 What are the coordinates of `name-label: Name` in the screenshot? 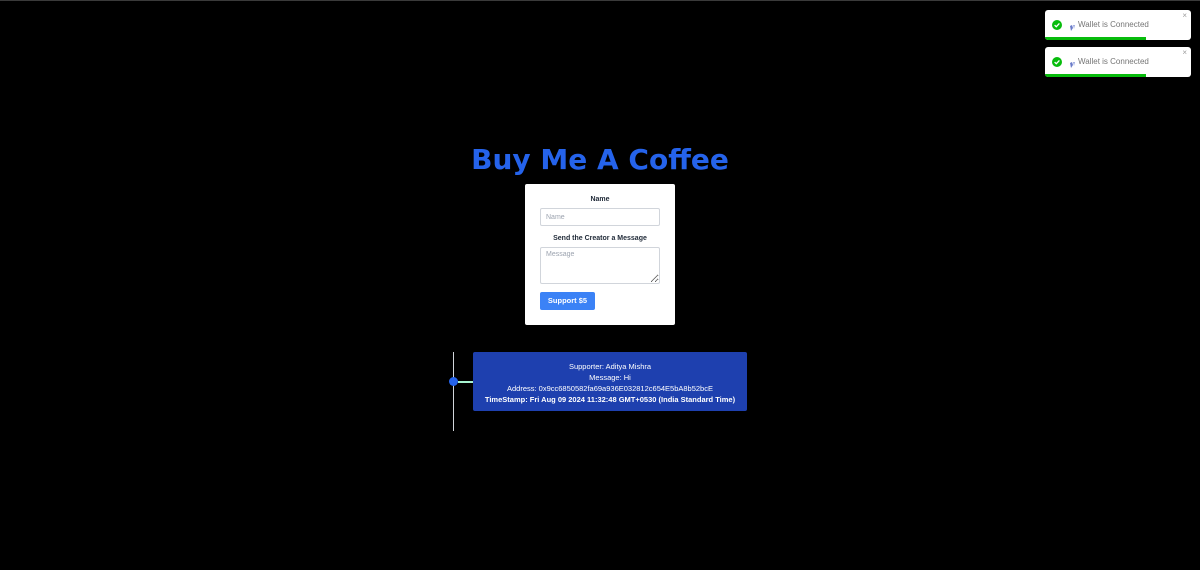 It's located at (600, 199).